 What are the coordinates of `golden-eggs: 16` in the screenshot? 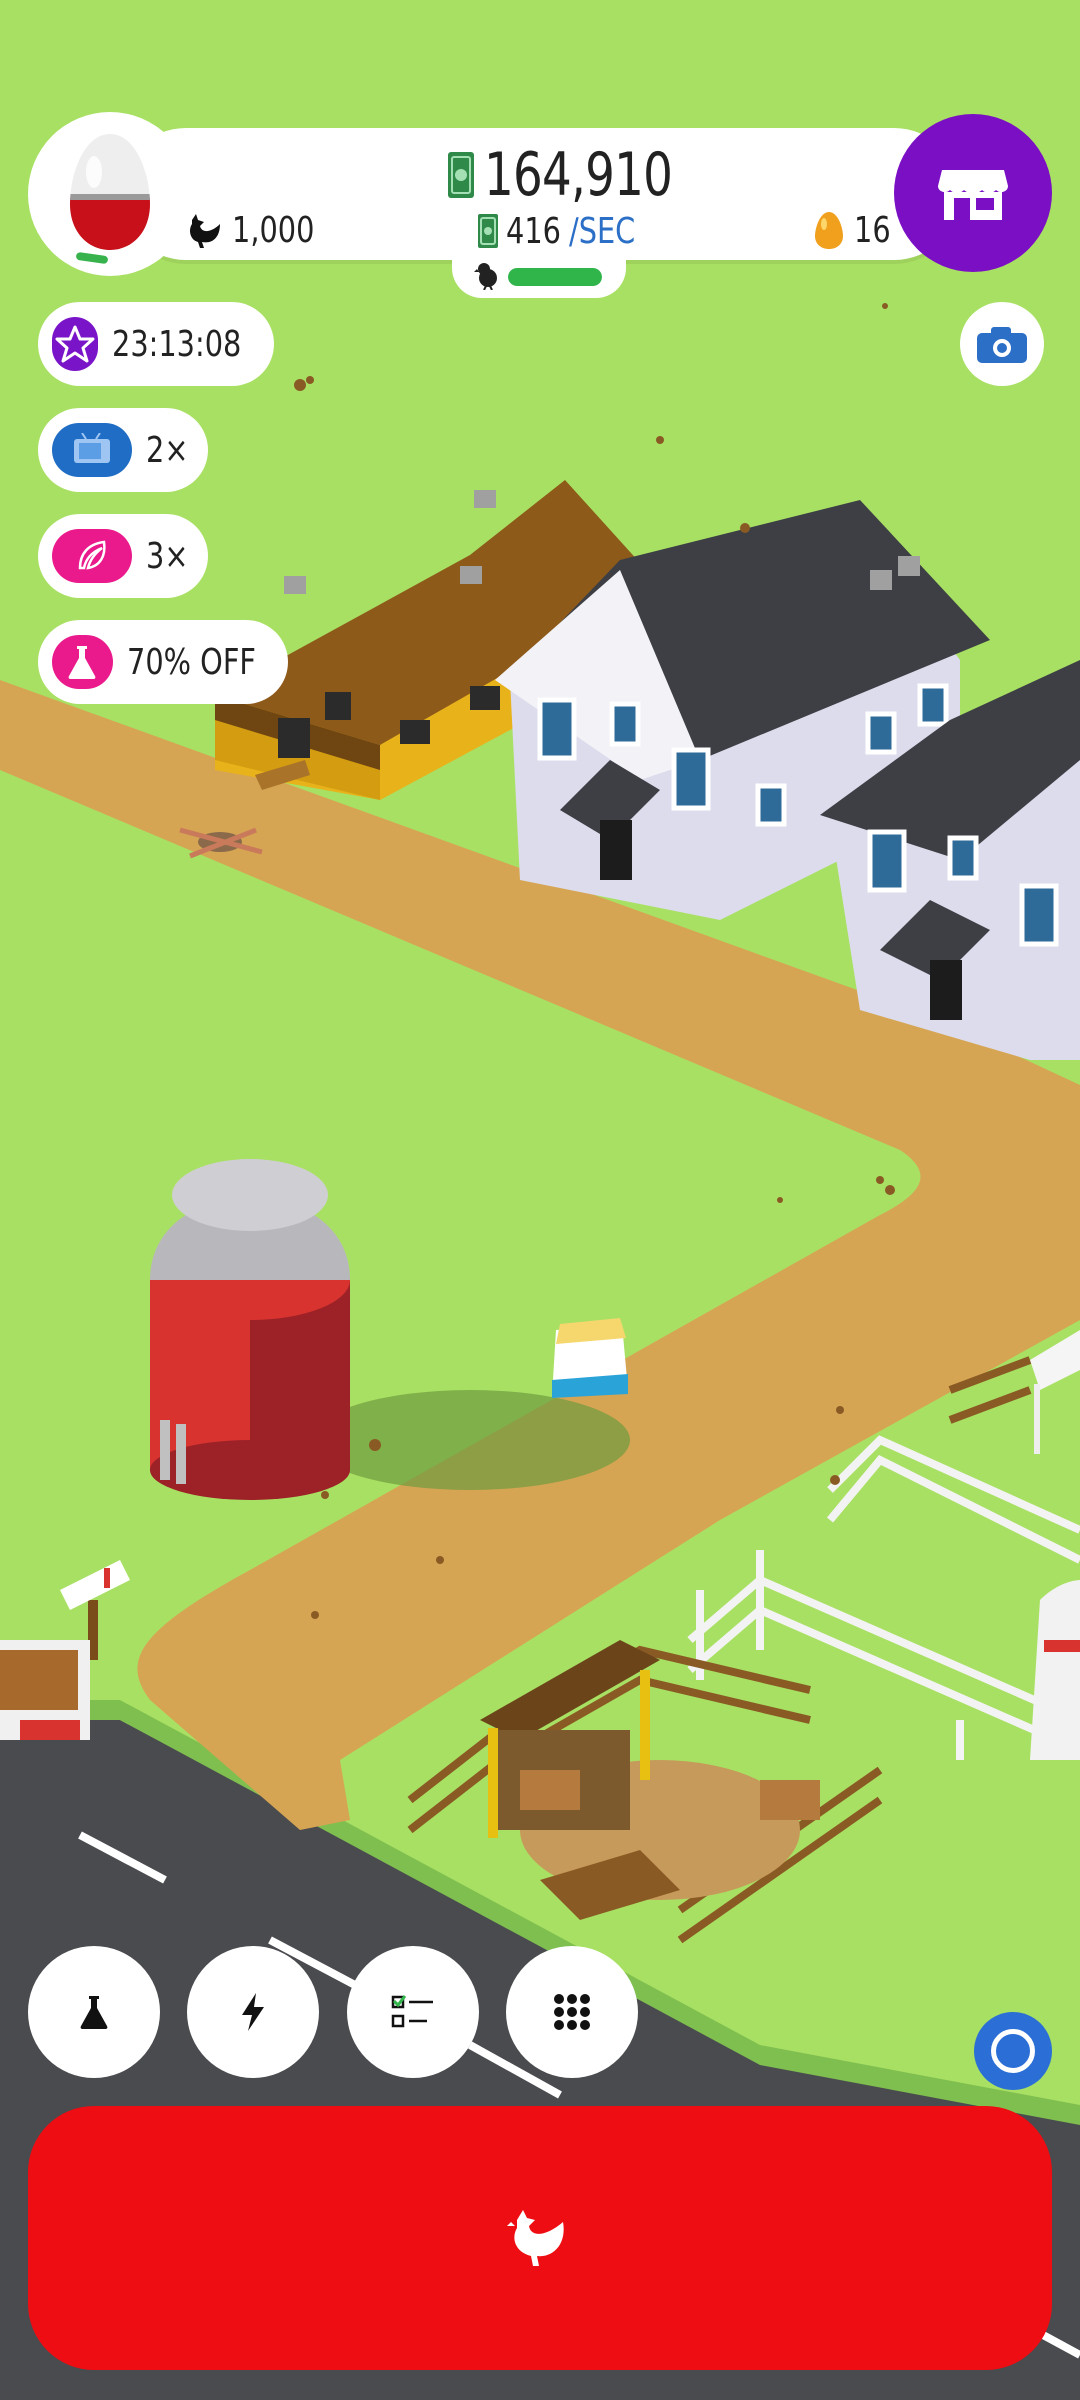 It's located at (857, 230).